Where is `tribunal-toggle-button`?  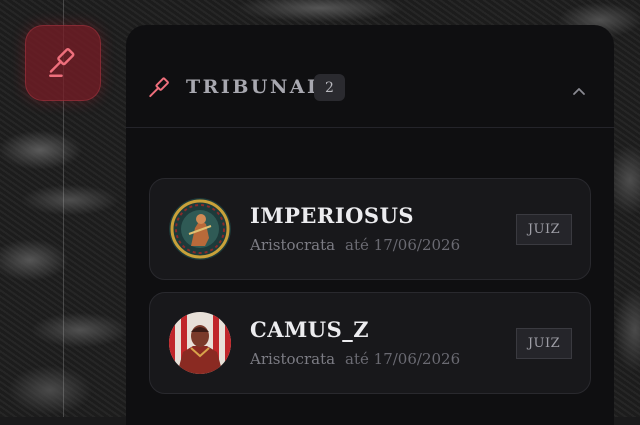 tribunal-toggle-button is located at coordinates (63, 63).